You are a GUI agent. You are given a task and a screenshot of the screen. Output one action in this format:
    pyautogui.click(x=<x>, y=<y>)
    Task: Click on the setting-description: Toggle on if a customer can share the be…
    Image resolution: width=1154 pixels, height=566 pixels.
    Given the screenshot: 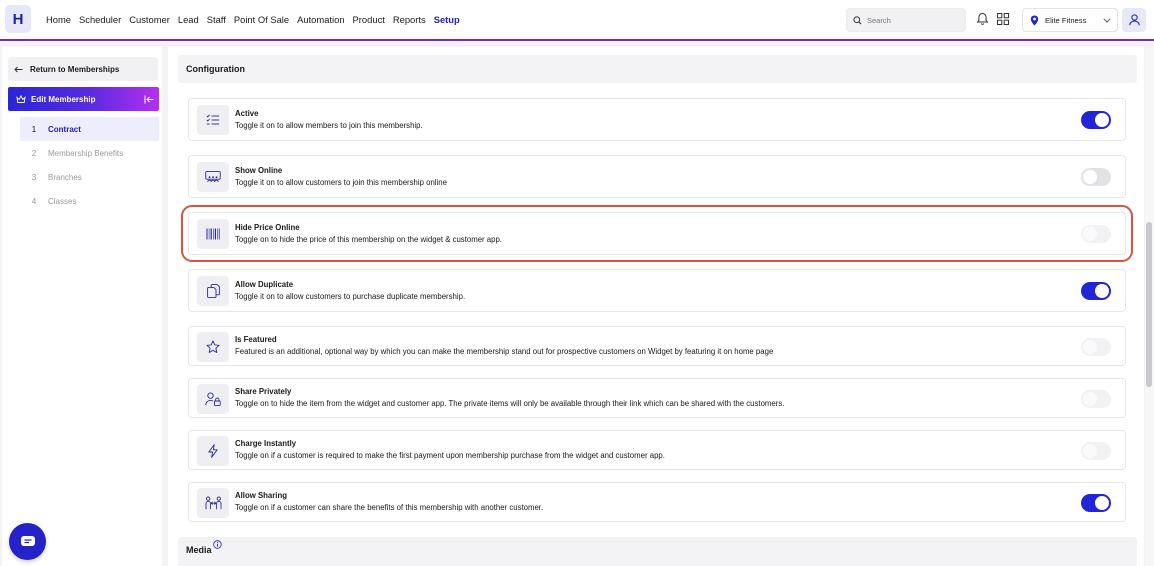 What is the action you would take?
    pyautogui.click(x=389, y=507)
    